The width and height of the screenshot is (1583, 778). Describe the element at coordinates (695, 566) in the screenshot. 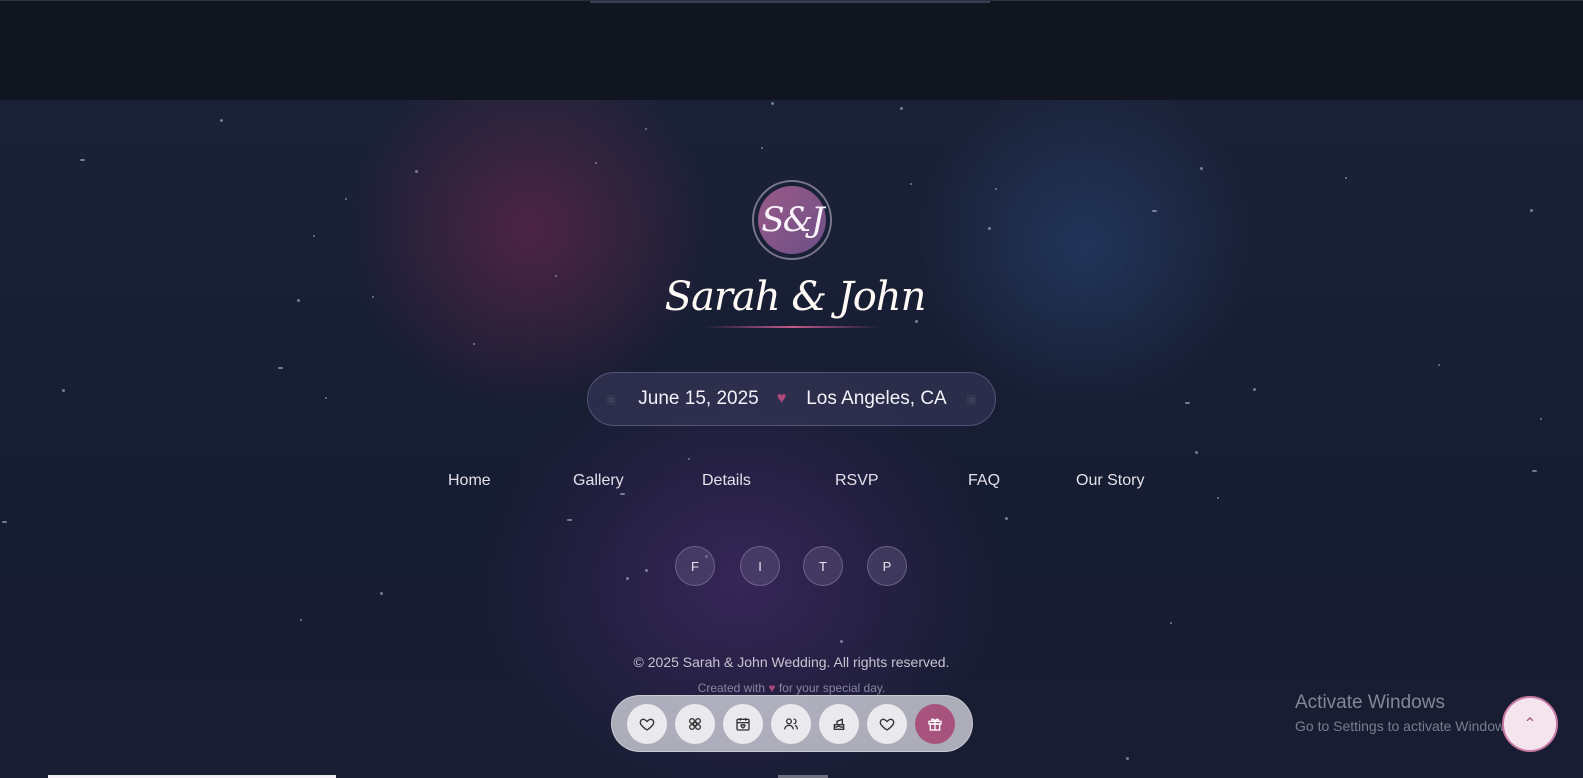

I see `facebook-button: F` at that location.